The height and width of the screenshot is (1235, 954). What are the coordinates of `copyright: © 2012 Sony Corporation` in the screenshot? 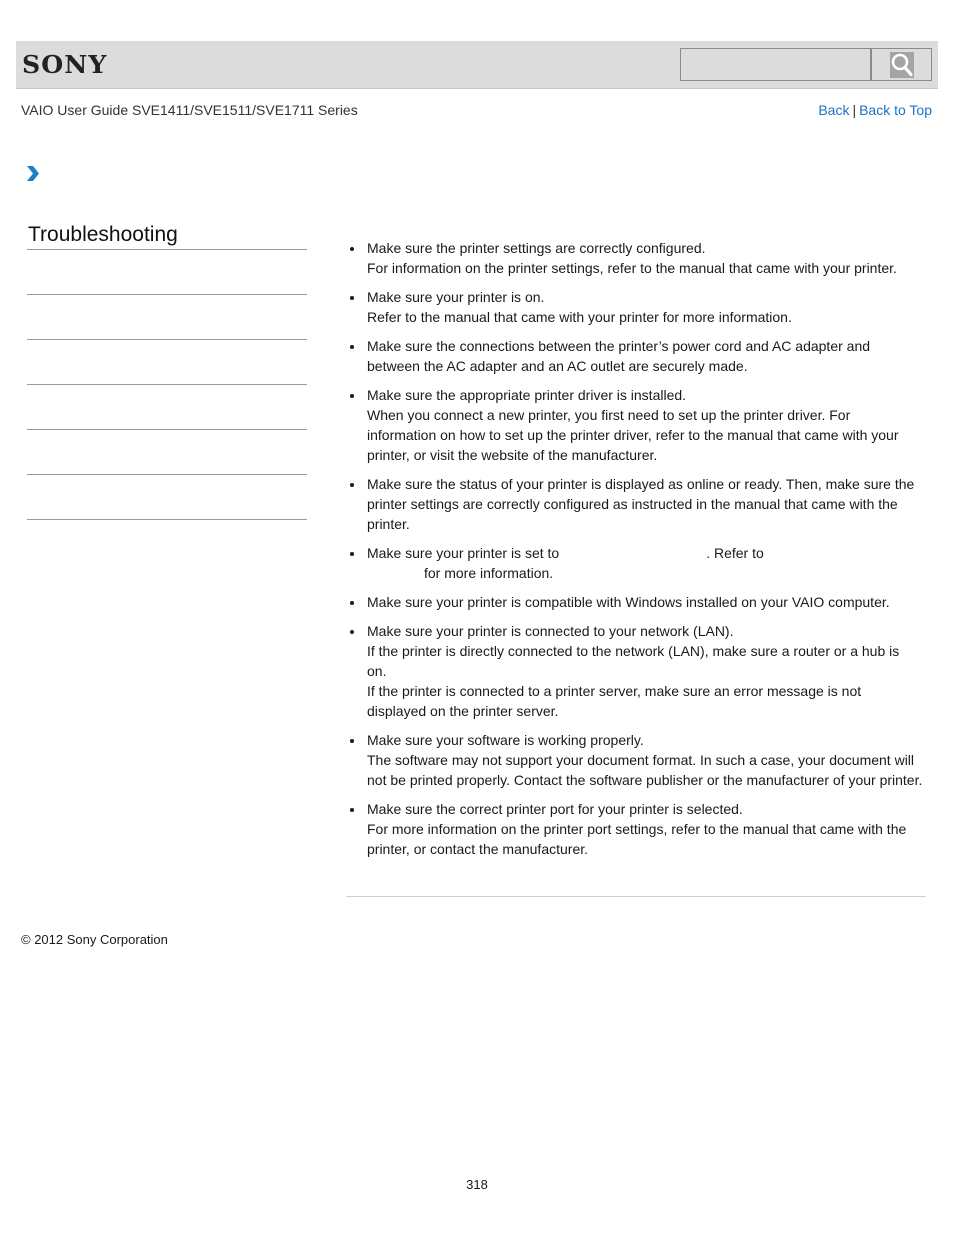 It's located at (94, 939).